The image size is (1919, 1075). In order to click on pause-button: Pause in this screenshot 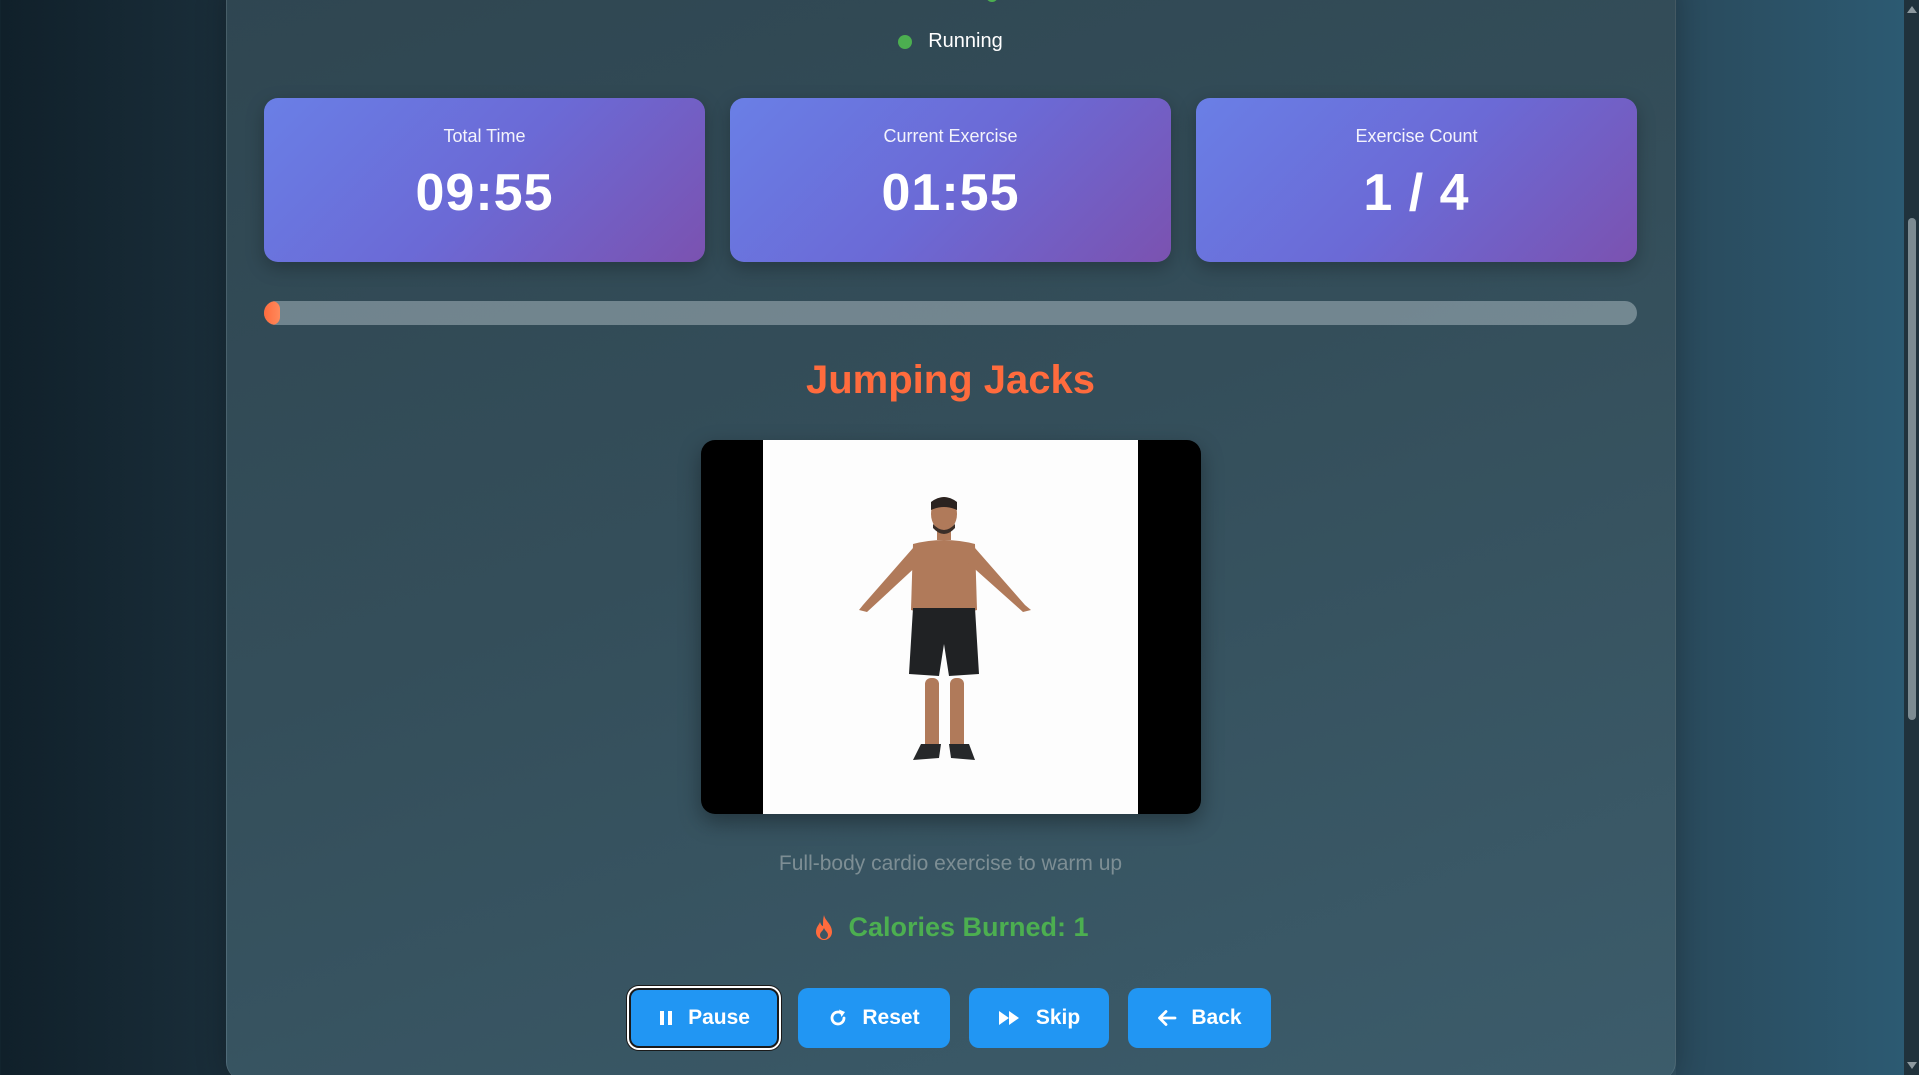, I will do `click(704, 1018)`.